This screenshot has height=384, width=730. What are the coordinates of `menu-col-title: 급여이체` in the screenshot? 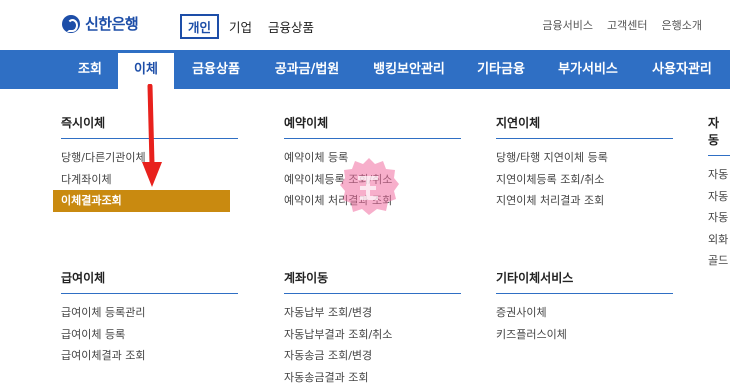 It's located at (149, 281).